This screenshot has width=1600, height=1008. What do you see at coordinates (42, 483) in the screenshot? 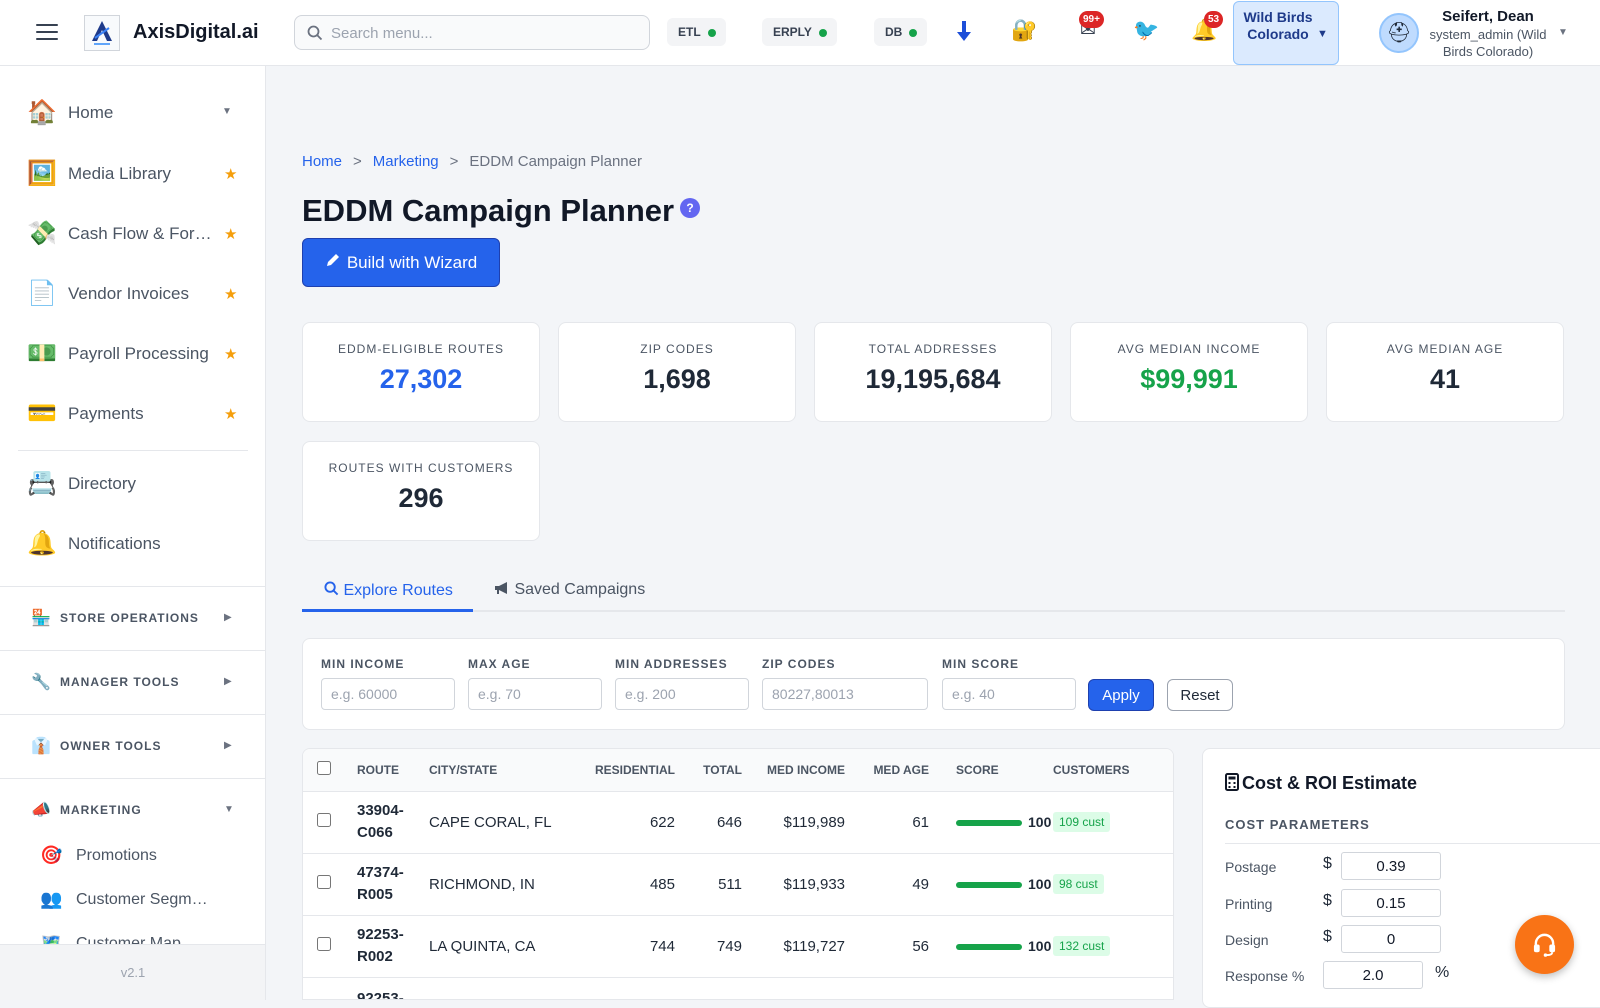
I see `card-index-icon: 📇` at bounding box center [42, 483].